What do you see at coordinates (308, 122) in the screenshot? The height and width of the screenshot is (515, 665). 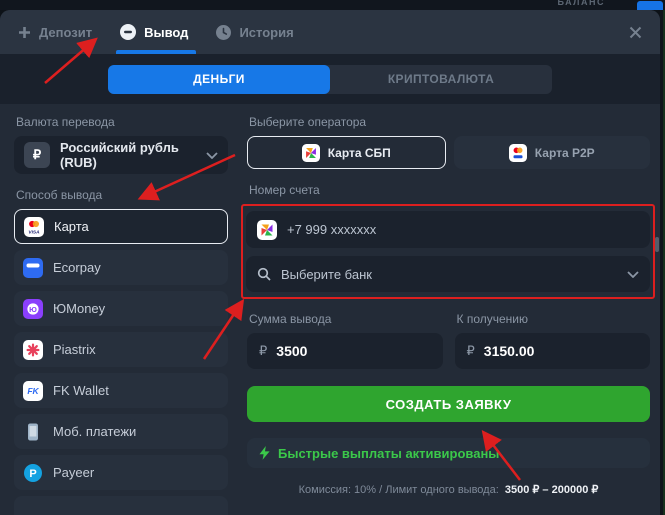 I see `operator-label: Выберите оператора` at bounding box center [308, 122].